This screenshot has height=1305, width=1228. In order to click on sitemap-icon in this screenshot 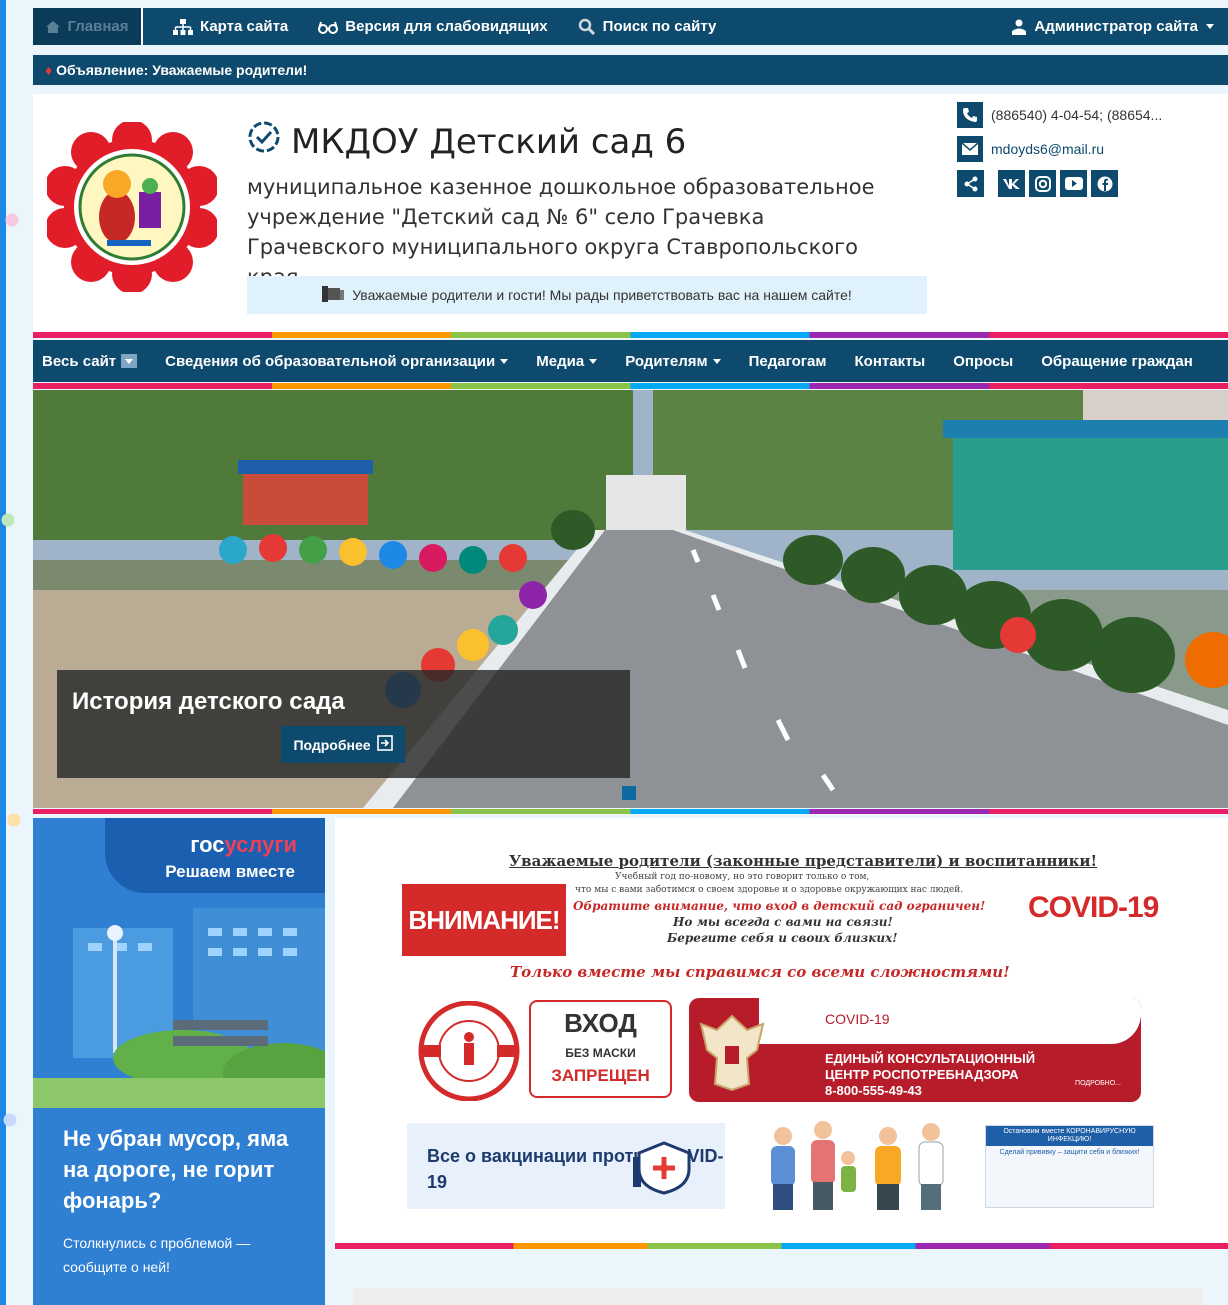, I will do `click(183, 26)`.